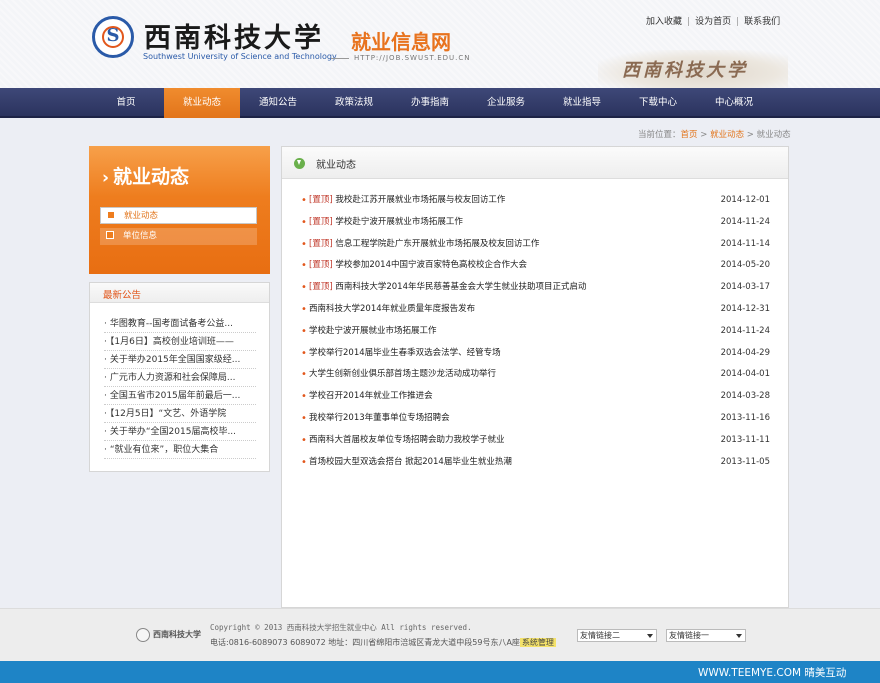 The width and height of the screenshot is (880, 683). What do you see at coordinates (371, 396) in the screenshot?
I see `news-row-title: 学校召开2014年就业工作推进会` at bounding box center [371, 396].